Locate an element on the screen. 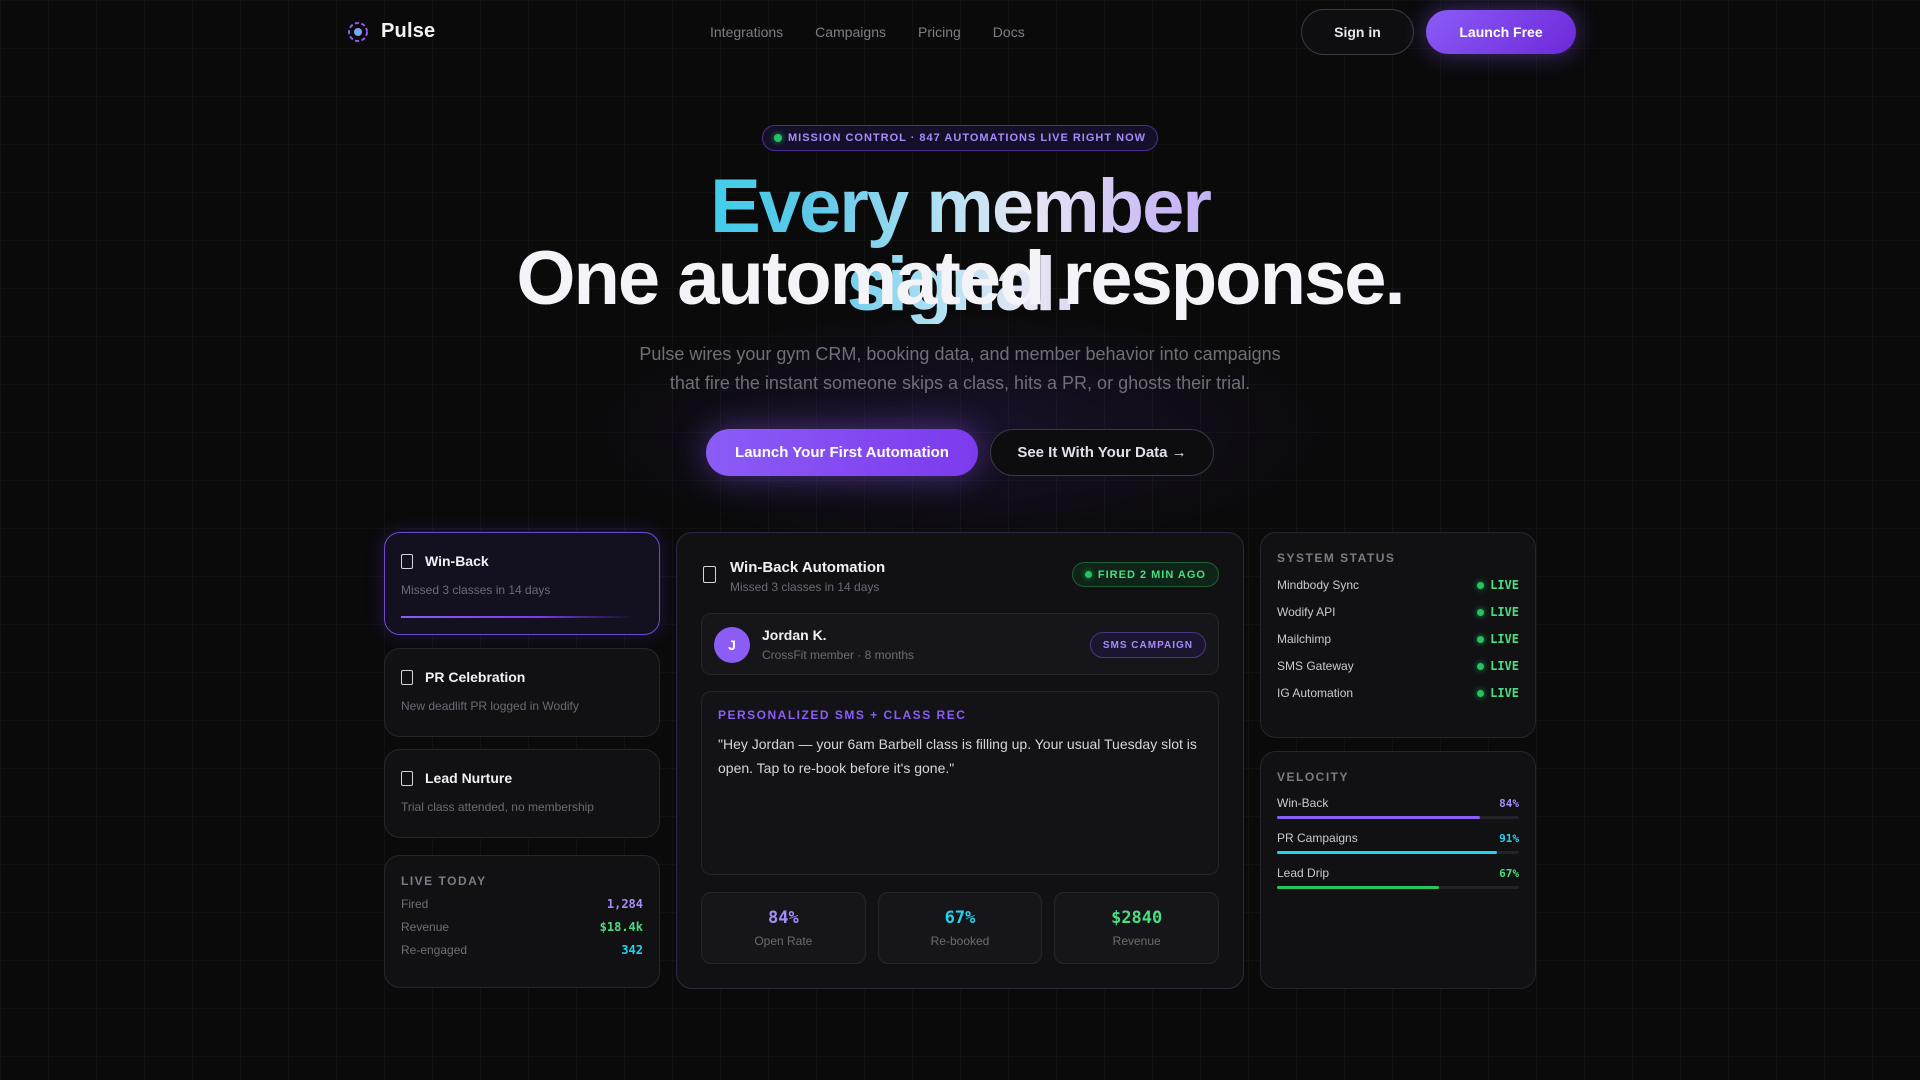  member-detail: CrossFit member · 8 months is located at coordinates (838, 655).